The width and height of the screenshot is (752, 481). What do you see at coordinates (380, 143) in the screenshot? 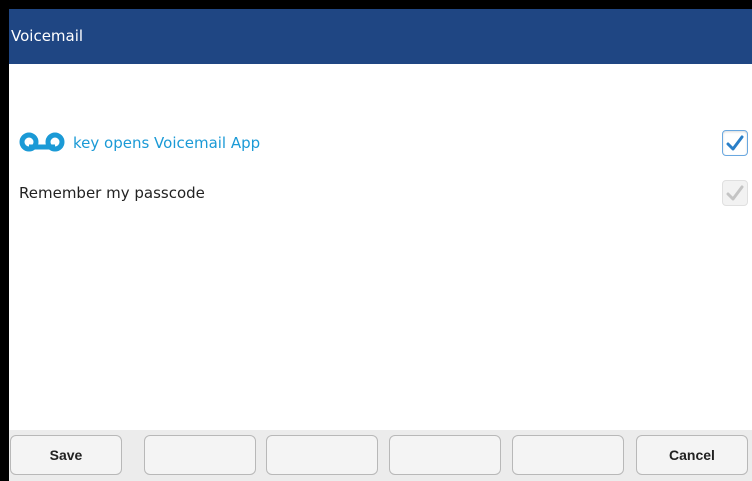
I see `setting-row-voicemail-key: key opens Voicemail App` at bounding box center [380, 143].